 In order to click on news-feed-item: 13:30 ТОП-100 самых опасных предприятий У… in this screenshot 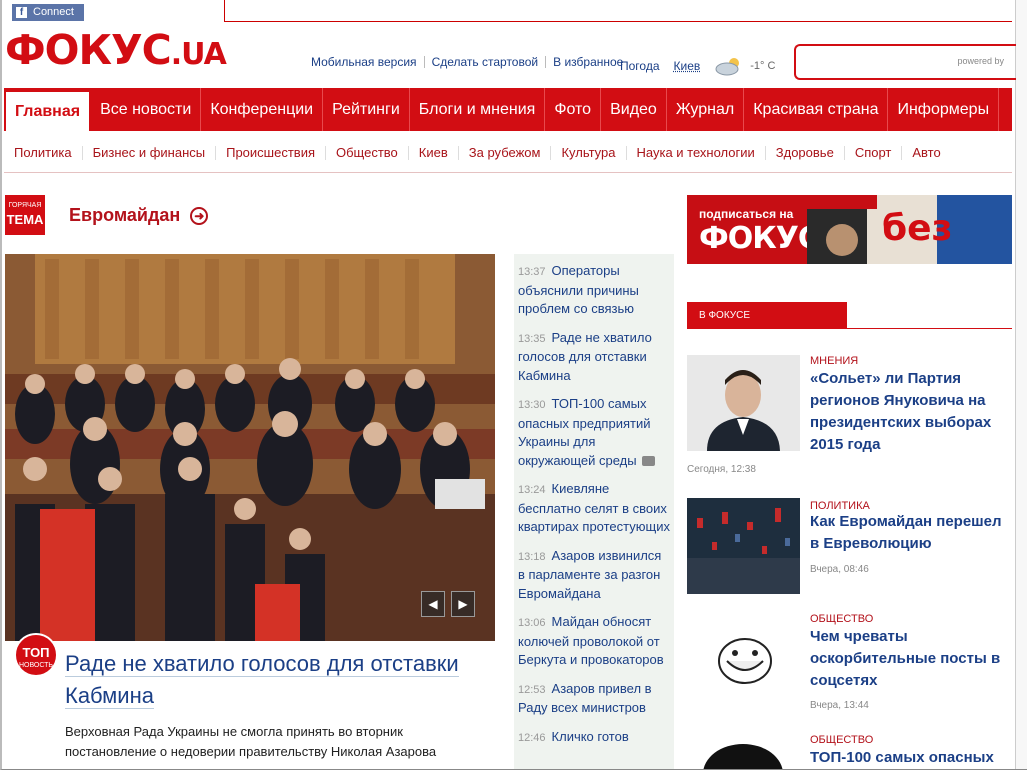, I will do `click(594, 432)`.